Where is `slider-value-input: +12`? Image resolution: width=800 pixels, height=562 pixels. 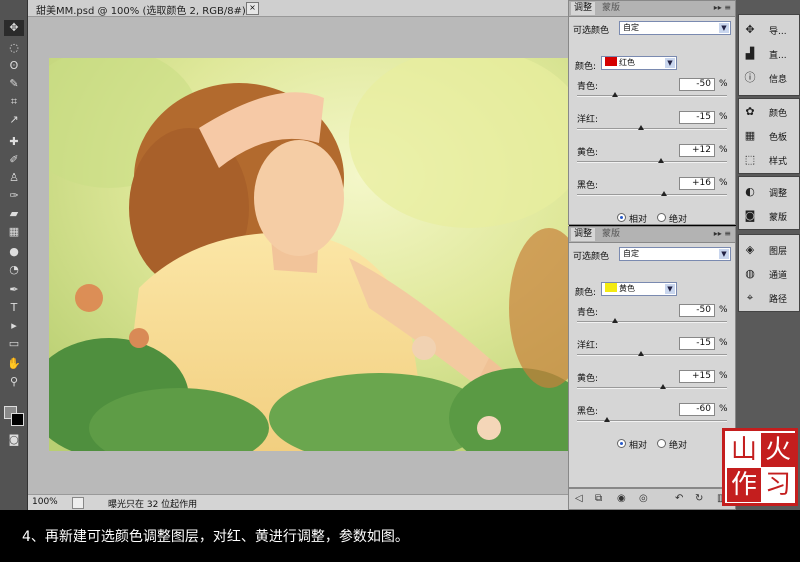
slider-value-input: +12 is located at coordinates (697, 150).